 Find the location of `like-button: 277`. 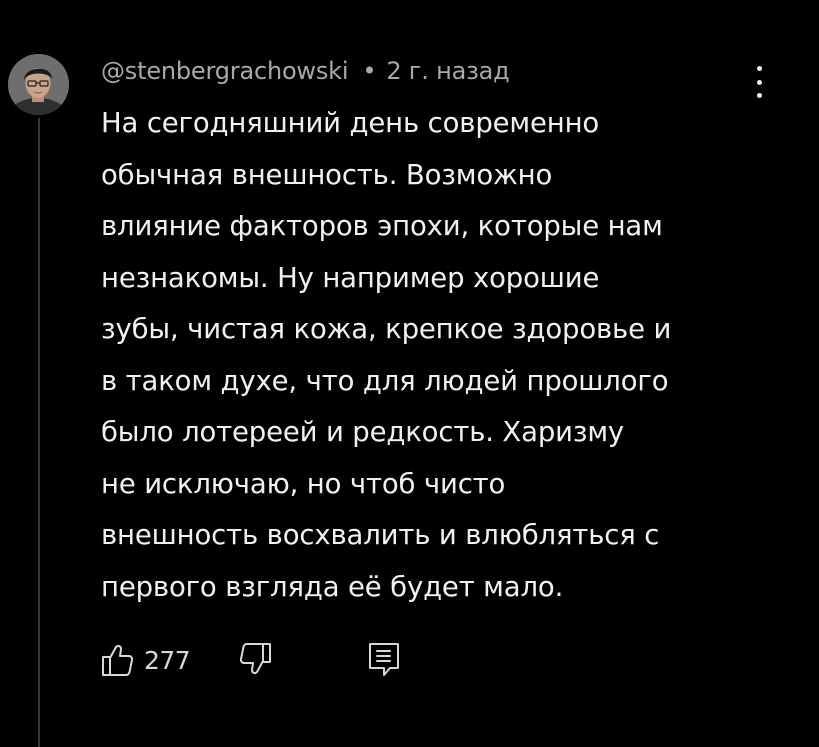

like-button: 277 is located at coordinates (146, 660).